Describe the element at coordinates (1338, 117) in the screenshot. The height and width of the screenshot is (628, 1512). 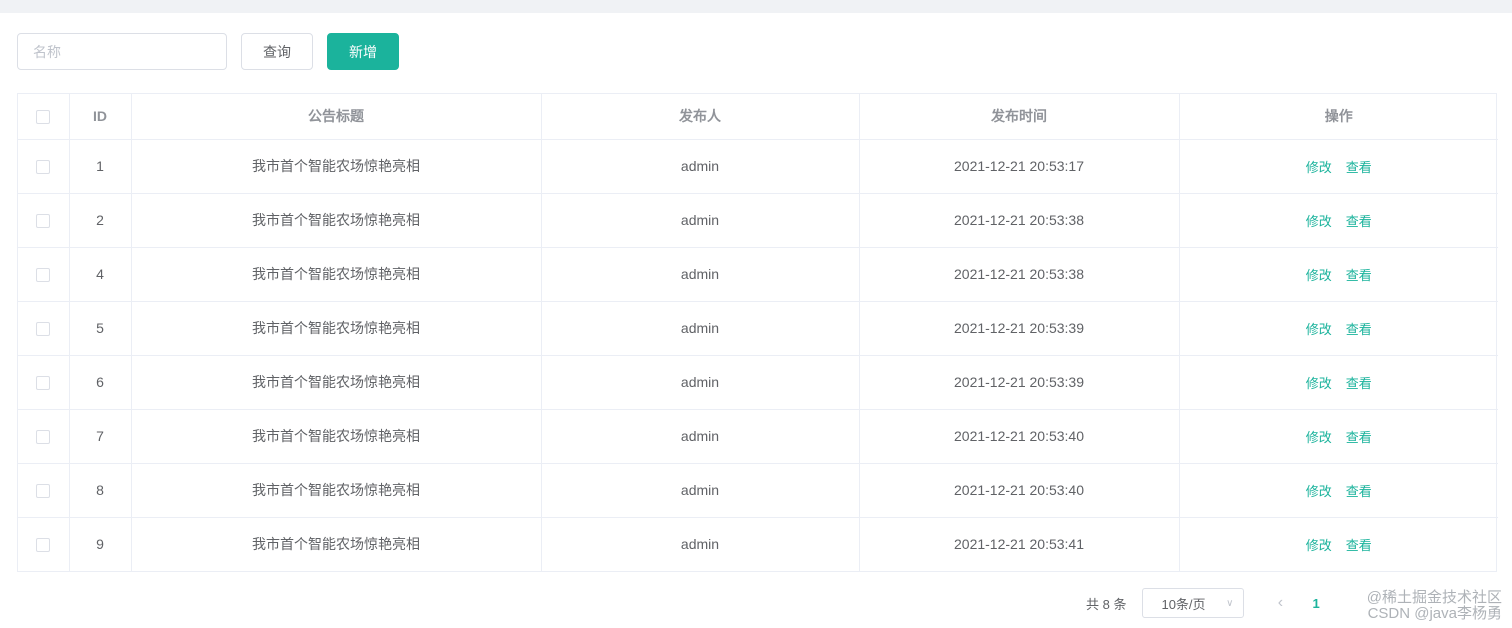
I see `column-header-actions: 操作` at that location.